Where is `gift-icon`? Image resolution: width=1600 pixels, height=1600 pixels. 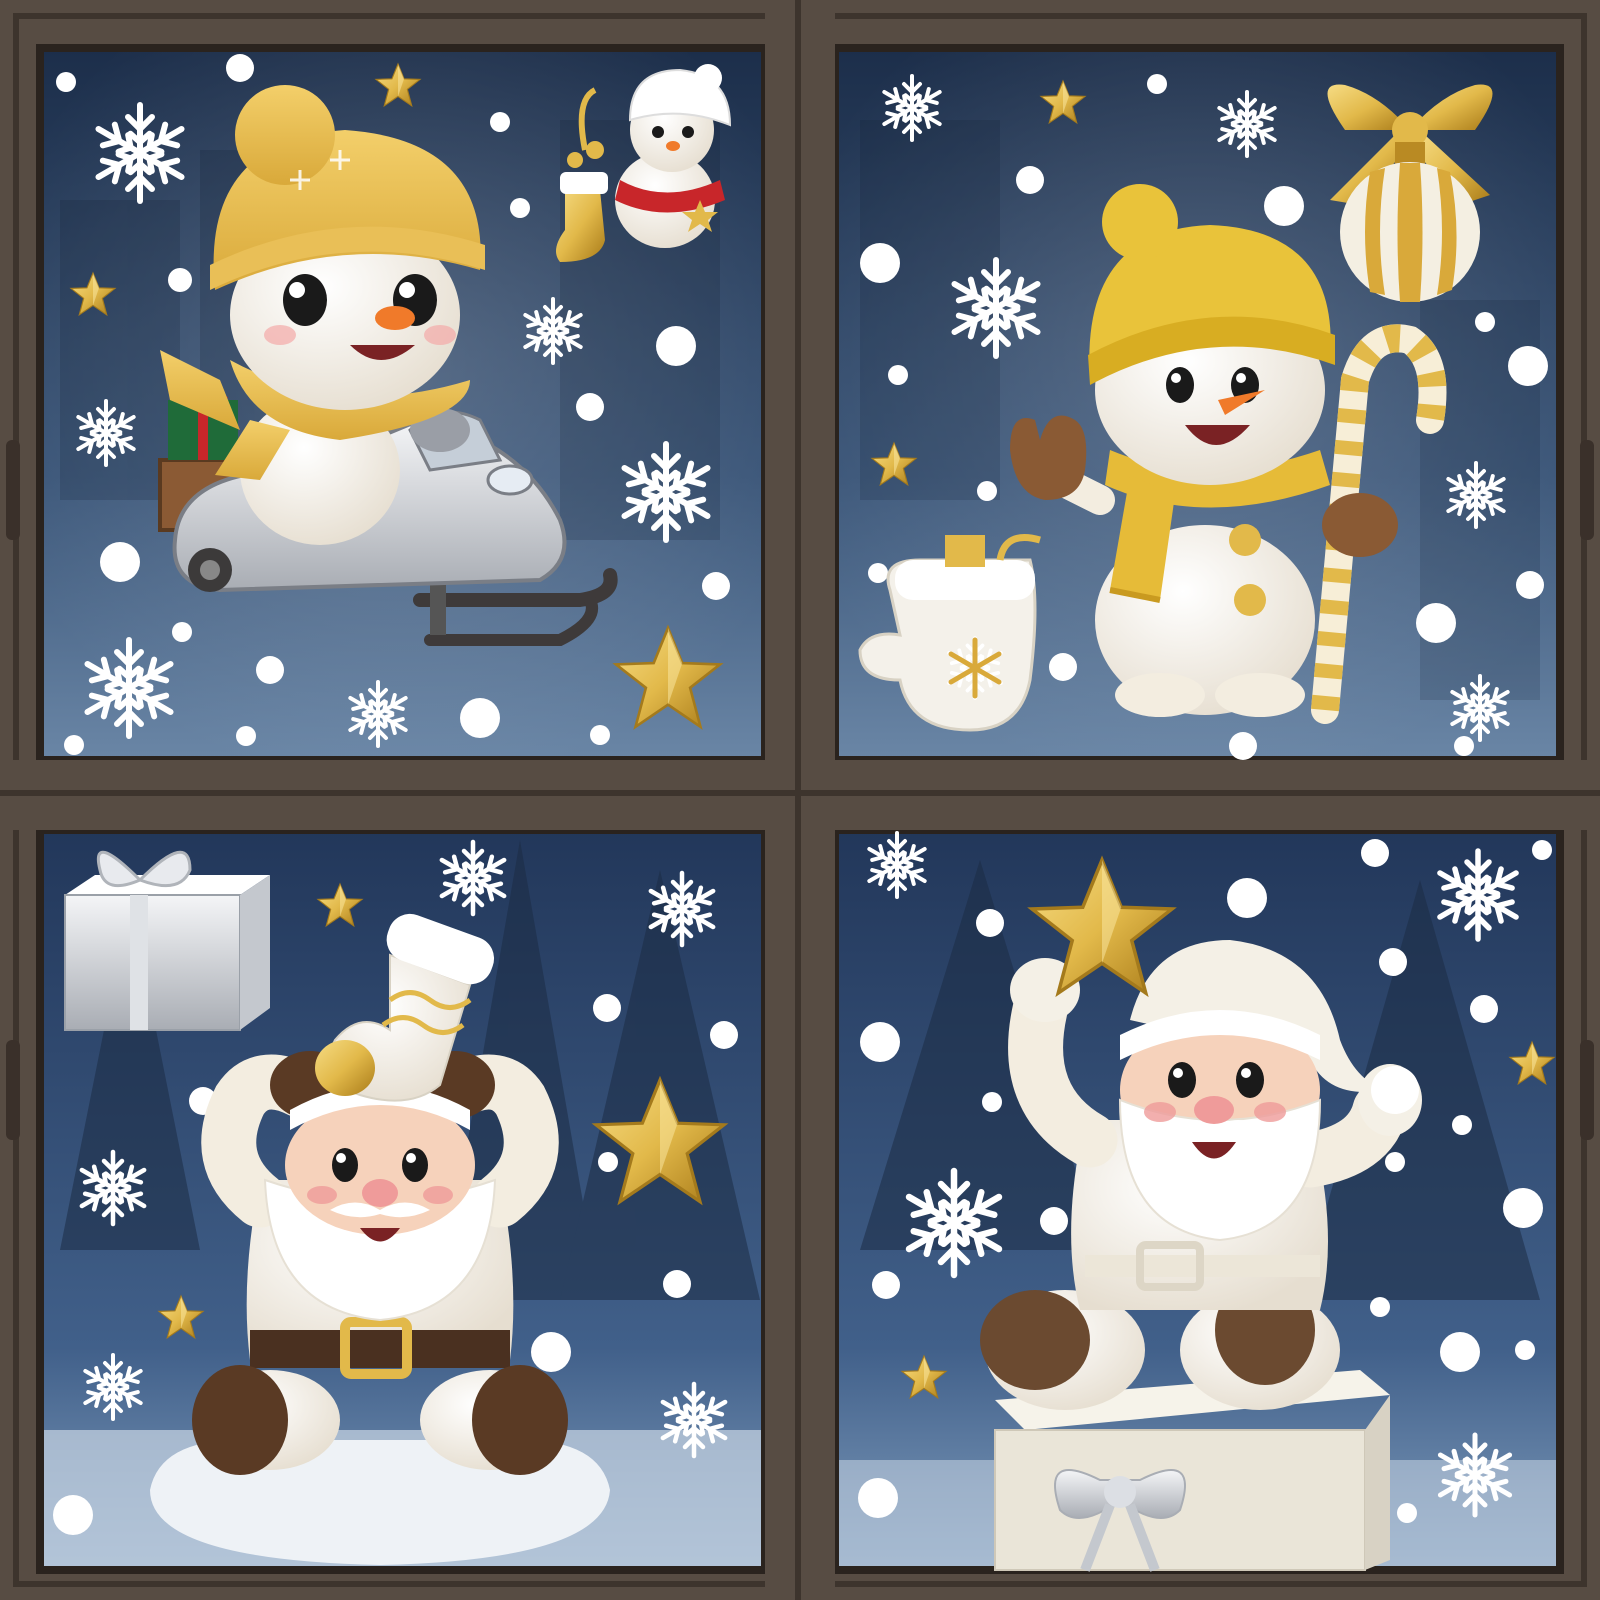
gift-icon is located at coordinates (167, 940).